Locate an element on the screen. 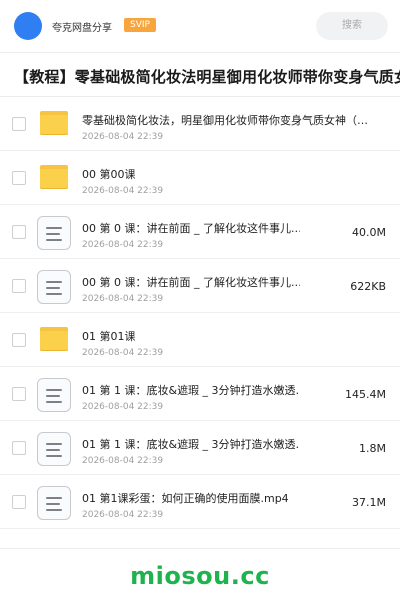 This screenshot has height=600, width=400. page-title: 【教程】零基础极简化妆法明星御用化妆师带你变身气质女神 is located at coordinates (207, 77).